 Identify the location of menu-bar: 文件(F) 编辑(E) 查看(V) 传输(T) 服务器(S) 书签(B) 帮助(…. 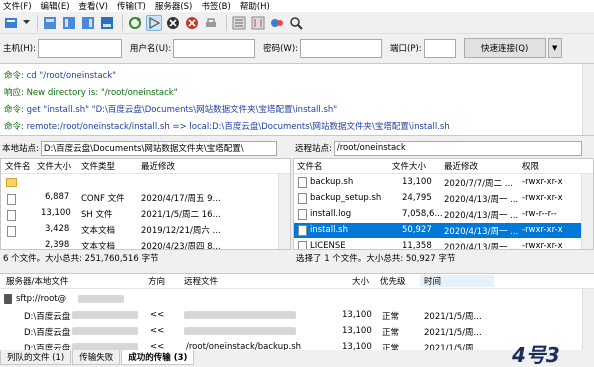
(297, 6).